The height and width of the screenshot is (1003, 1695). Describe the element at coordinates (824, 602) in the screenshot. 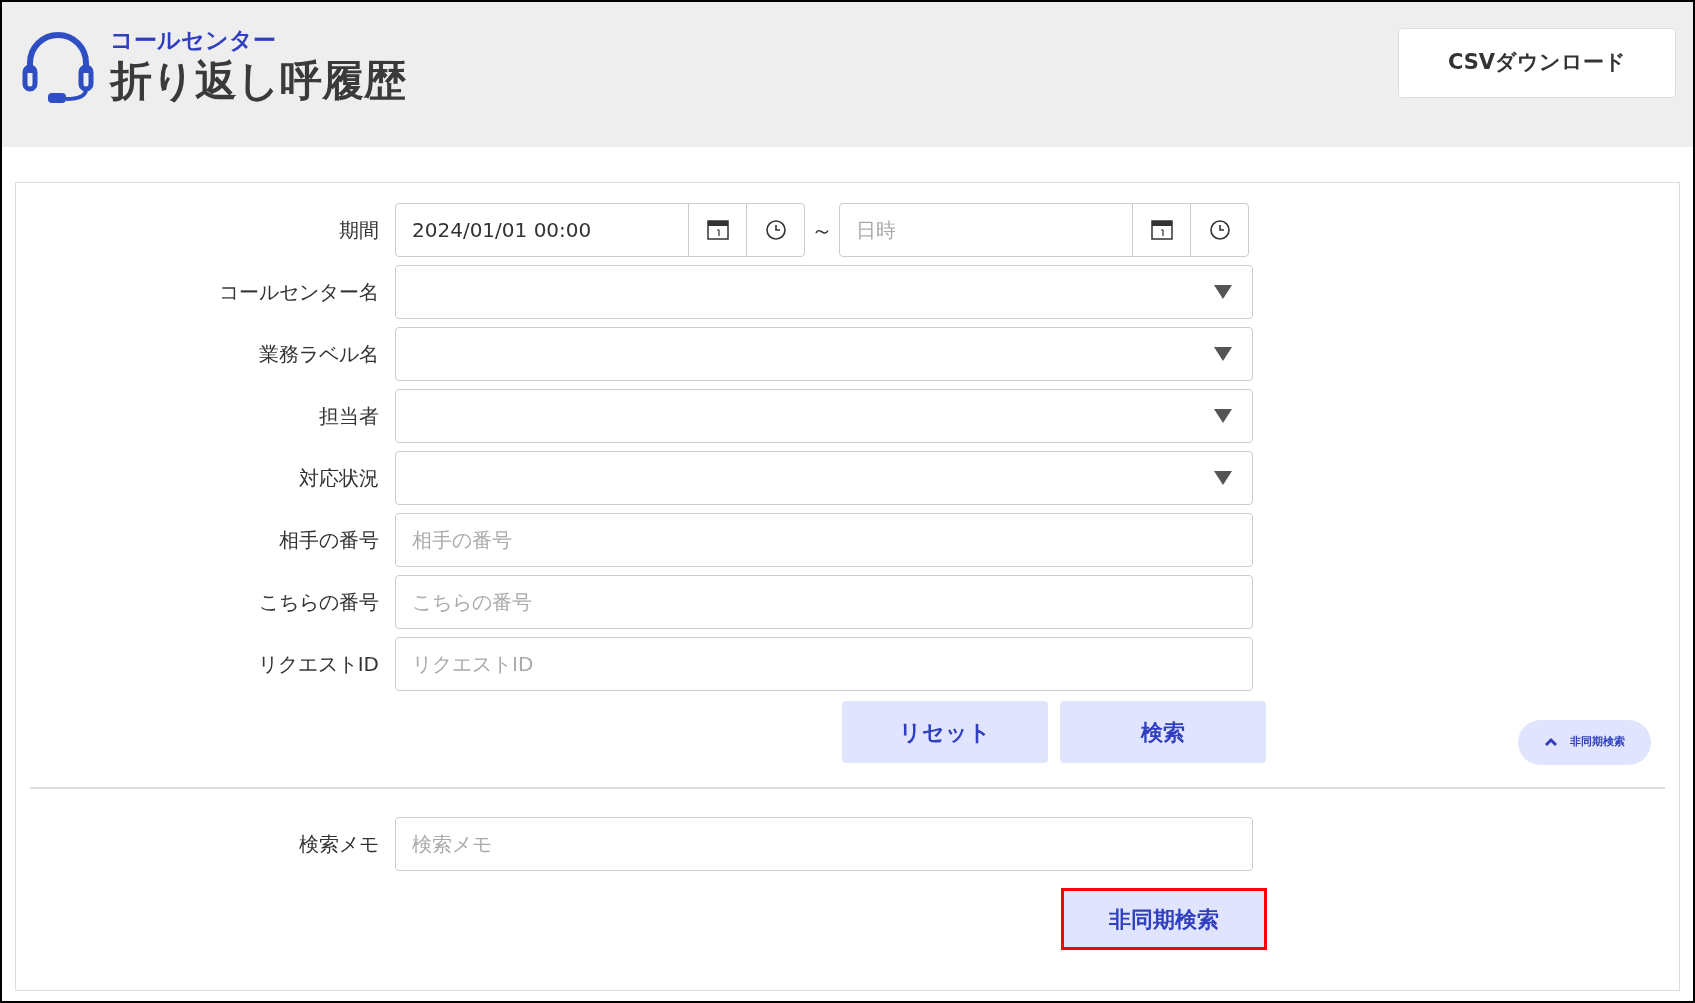

I see `input-field: こちらの番号` at that location.